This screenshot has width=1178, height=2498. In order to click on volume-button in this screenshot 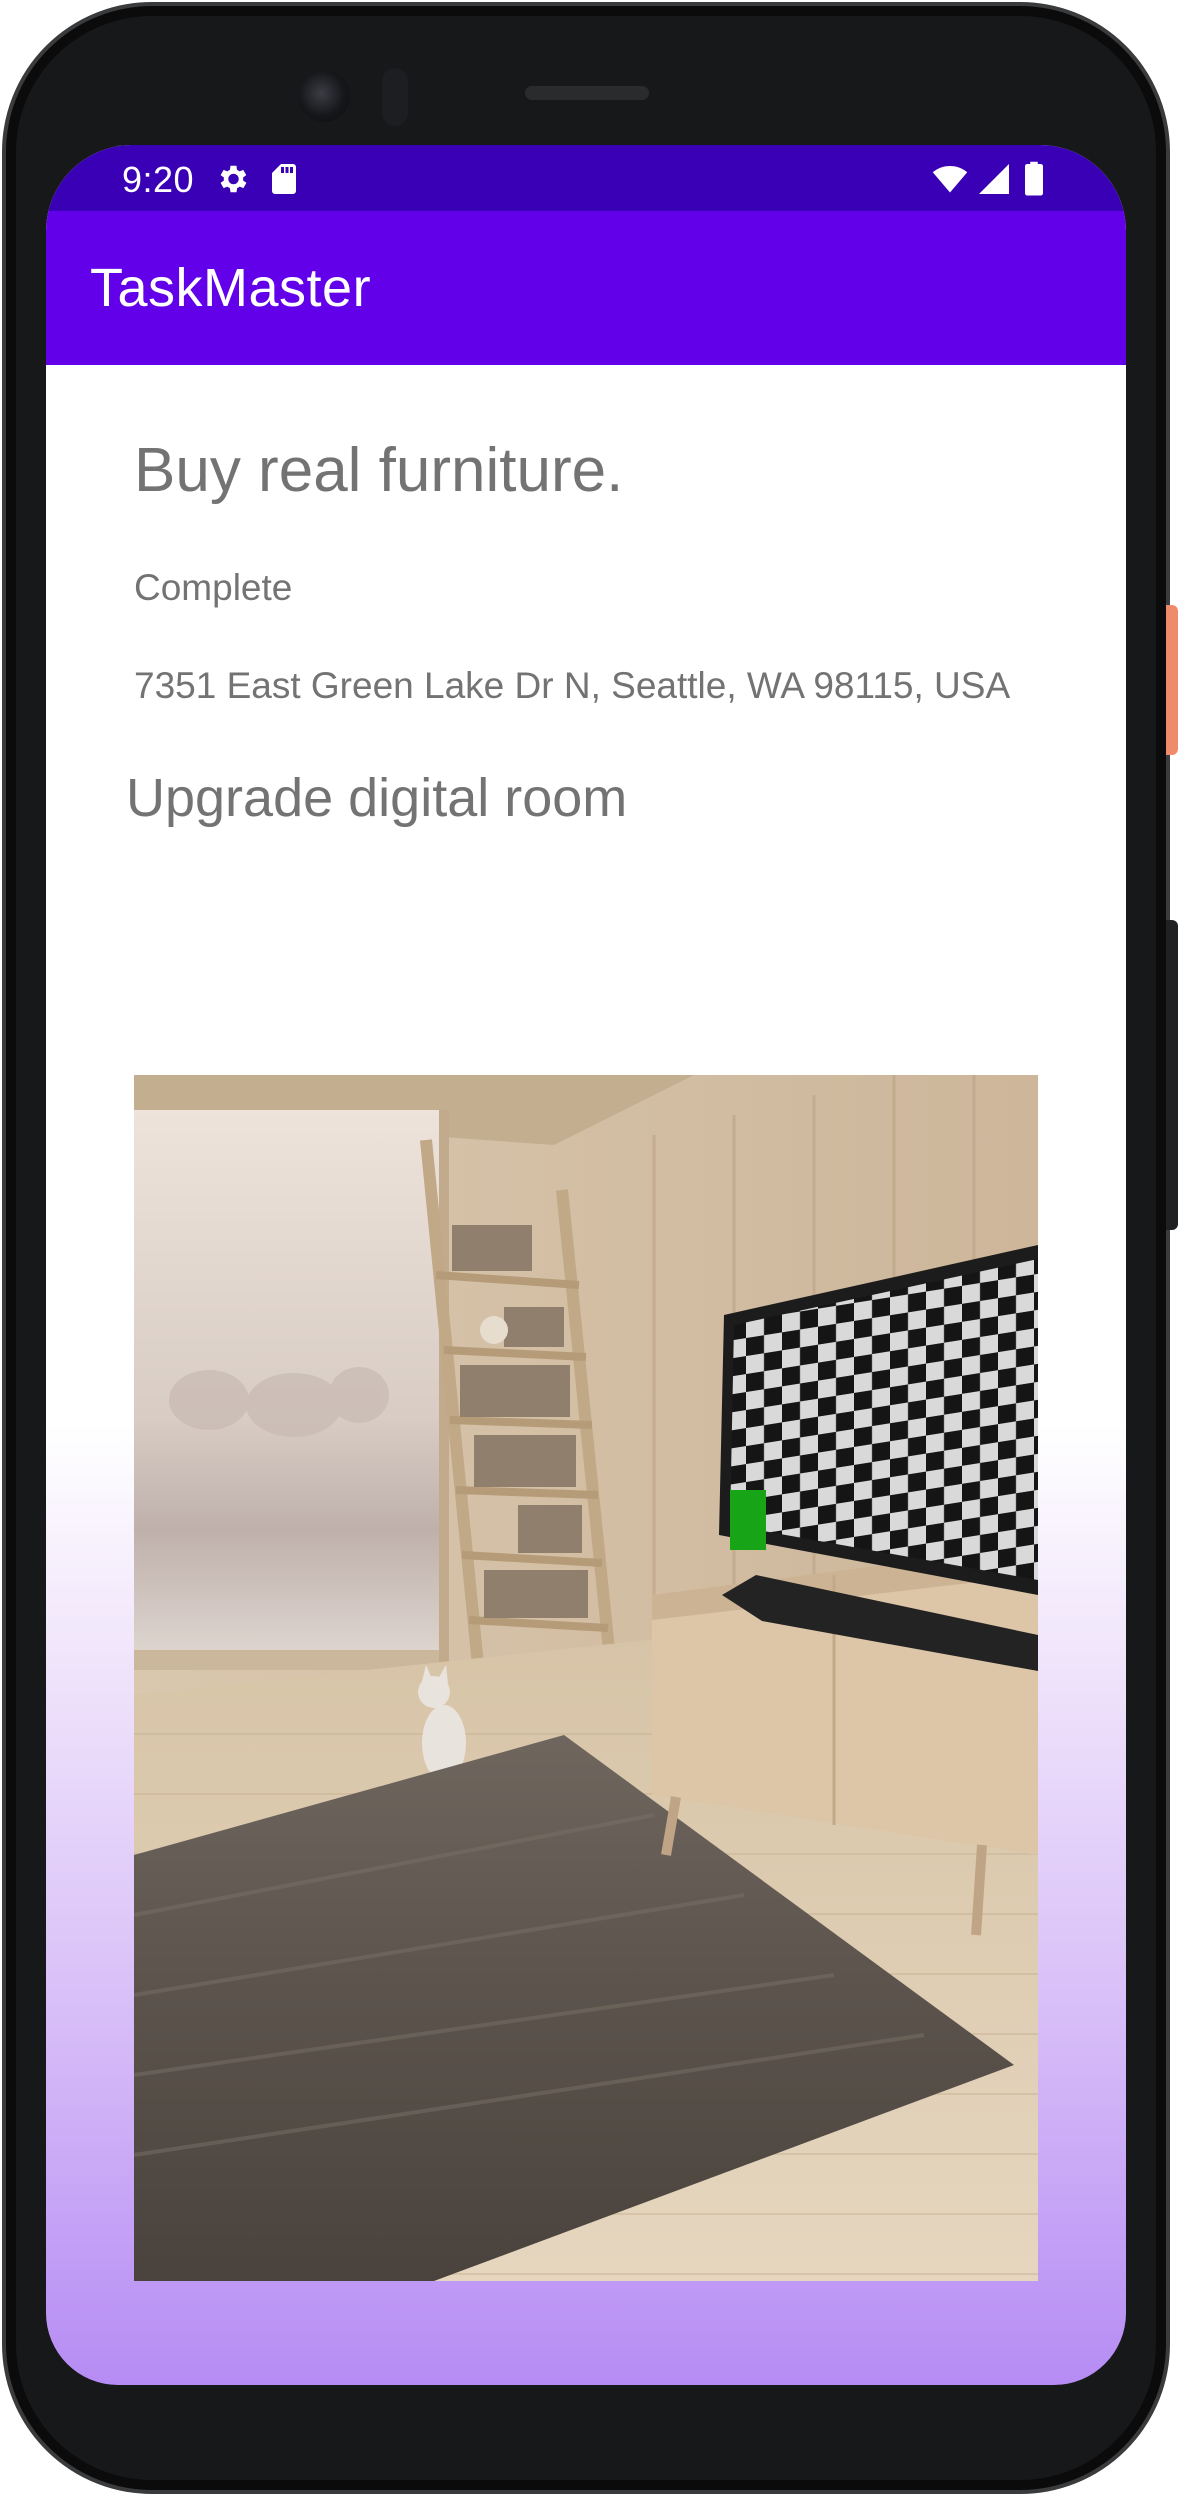, I will do `click(1172, 1075)`.